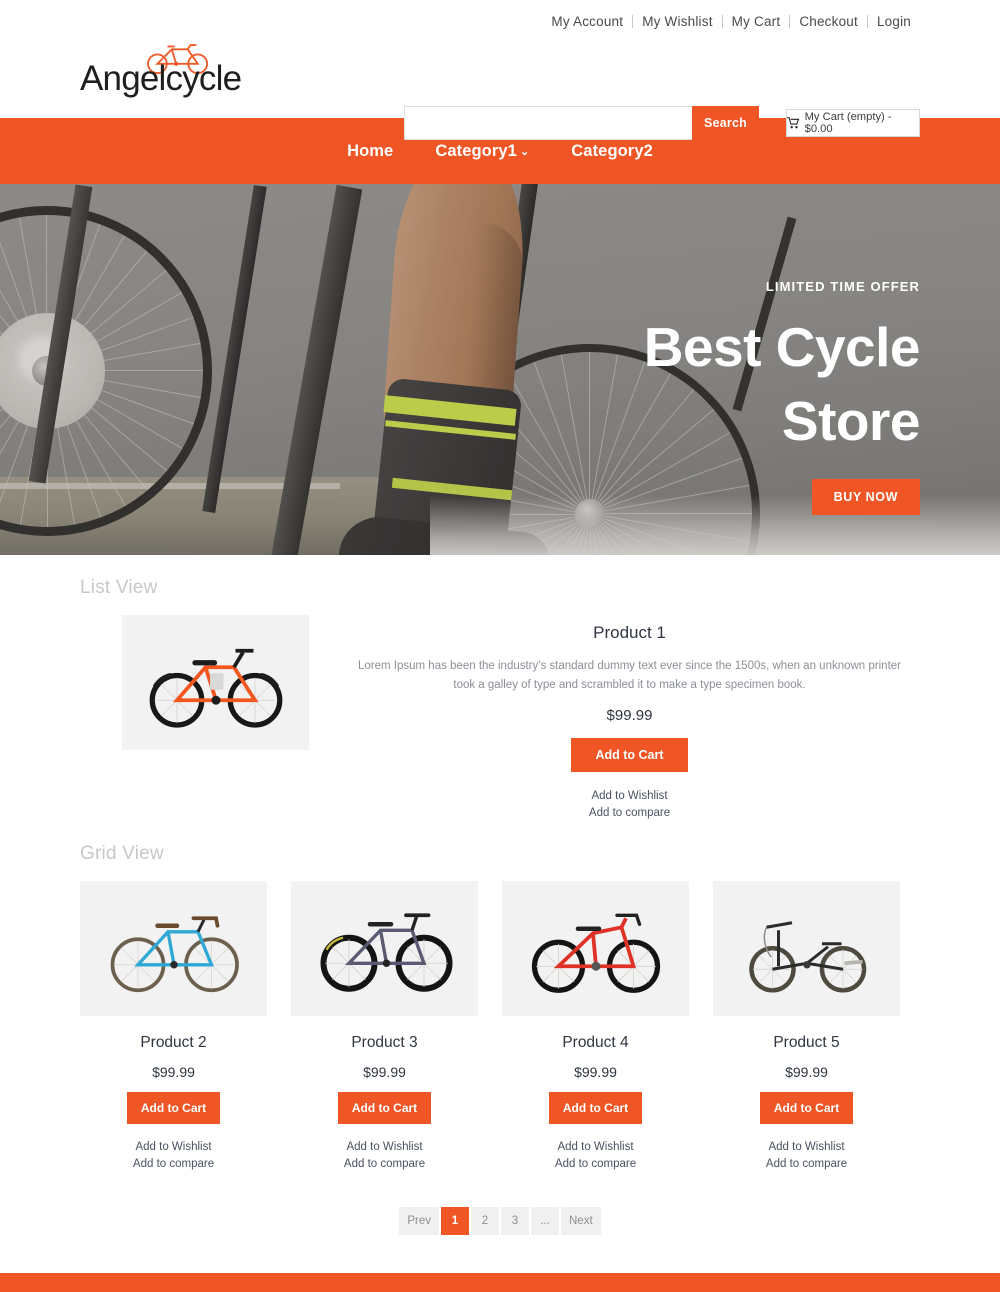 The image size is (1000, 1292). Describe the element at coordinates (476, 150) in the screenshot. I see `nav-item-category1-label: Category1` at that location.